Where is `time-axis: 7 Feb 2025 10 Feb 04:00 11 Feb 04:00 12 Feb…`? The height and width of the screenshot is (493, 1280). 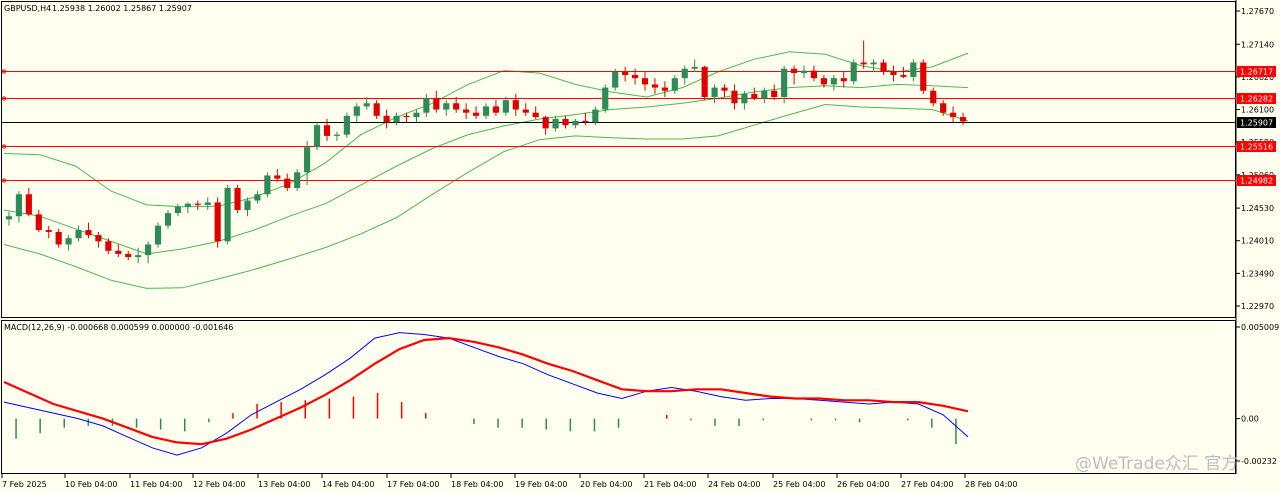
time-axis: 7 Feb 2025 10 Feb 04:00 11 Feb 04:00 12 Feb… is located at coordinates (509, 481).